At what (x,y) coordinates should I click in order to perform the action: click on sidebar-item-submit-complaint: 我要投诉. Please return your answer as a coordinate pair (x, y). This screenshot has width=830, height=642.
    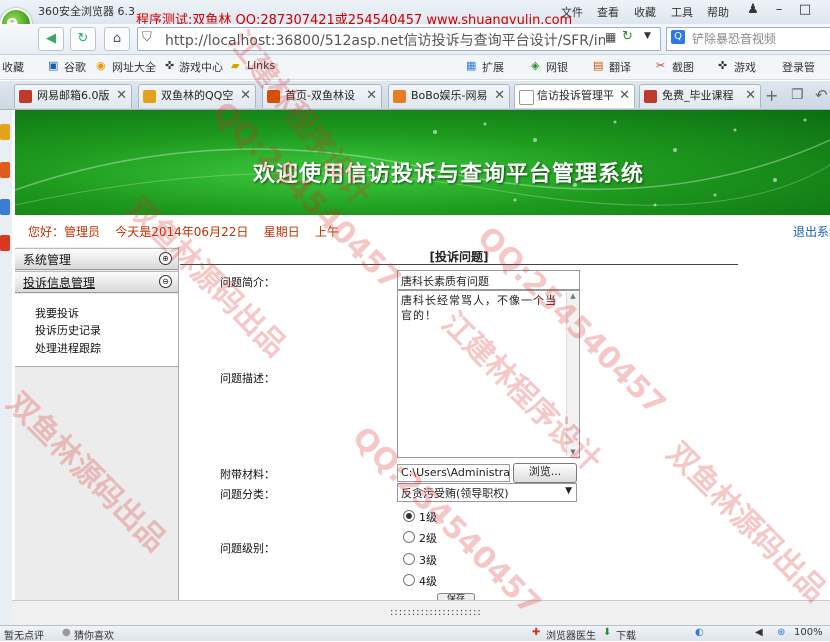
    Looking at the image, I should click on (57, 313).